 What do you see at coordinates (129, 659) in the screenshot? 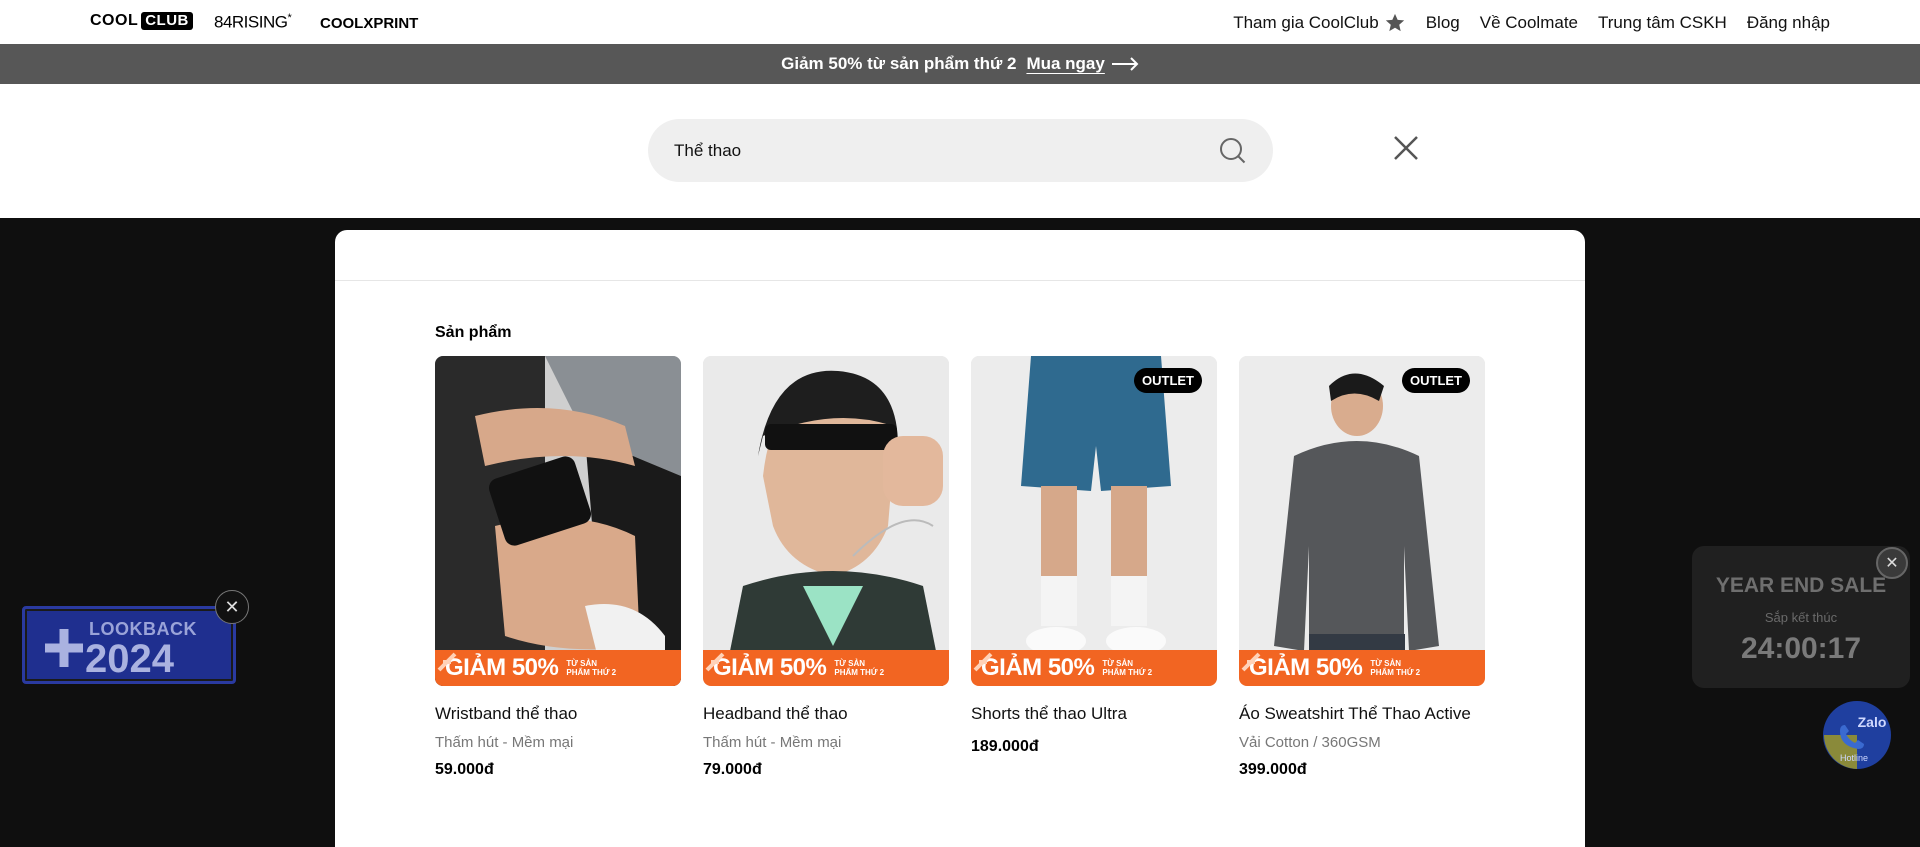
I see `lookback-year: 2024` at bounding box center [129, 659].